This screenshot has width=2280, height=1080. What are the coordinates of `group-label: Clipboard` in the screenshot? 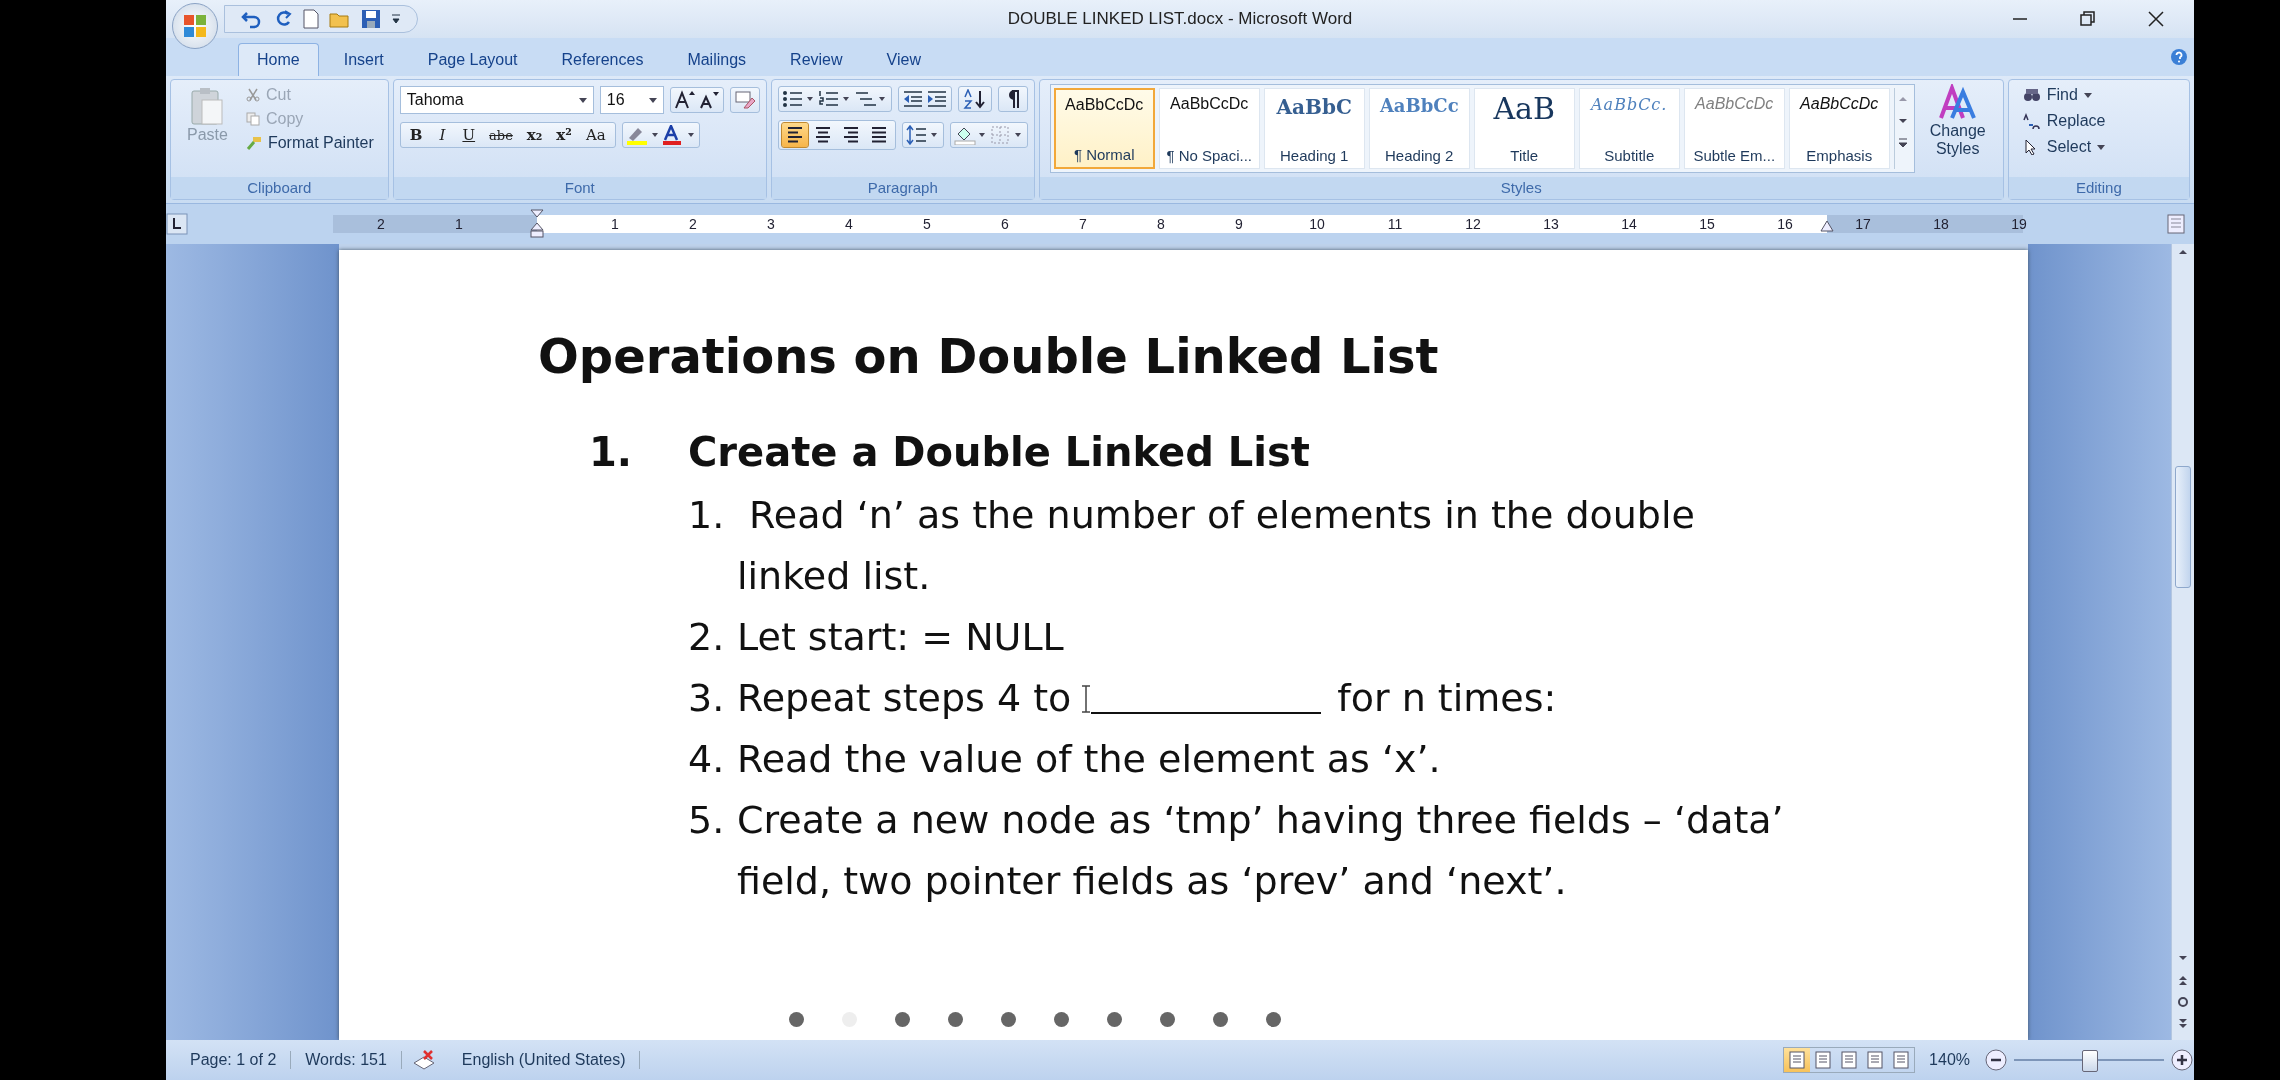 It's located at (279, 188).